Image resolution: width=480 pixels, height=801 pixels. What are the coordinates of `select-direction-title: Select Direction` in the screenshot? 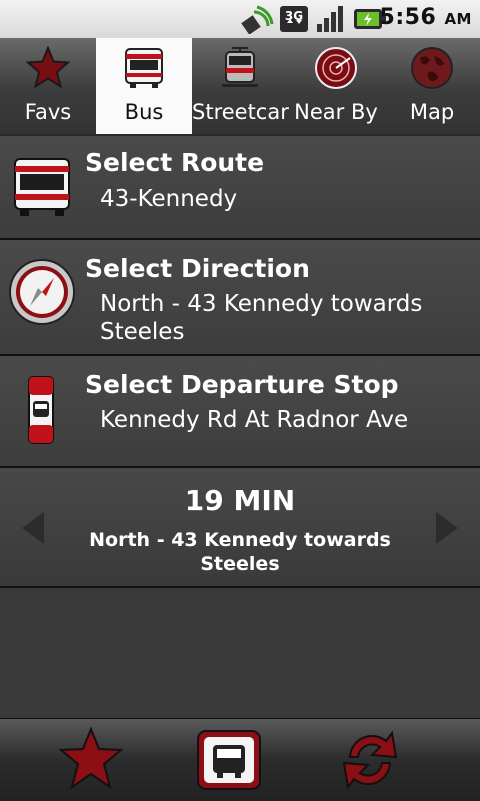 It's located at (197, 268).